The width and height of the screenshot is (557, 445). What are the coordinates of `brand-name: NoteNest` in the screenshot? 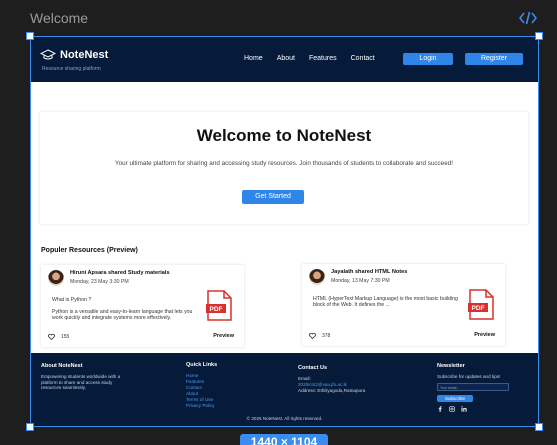 It's located at (84, 55).